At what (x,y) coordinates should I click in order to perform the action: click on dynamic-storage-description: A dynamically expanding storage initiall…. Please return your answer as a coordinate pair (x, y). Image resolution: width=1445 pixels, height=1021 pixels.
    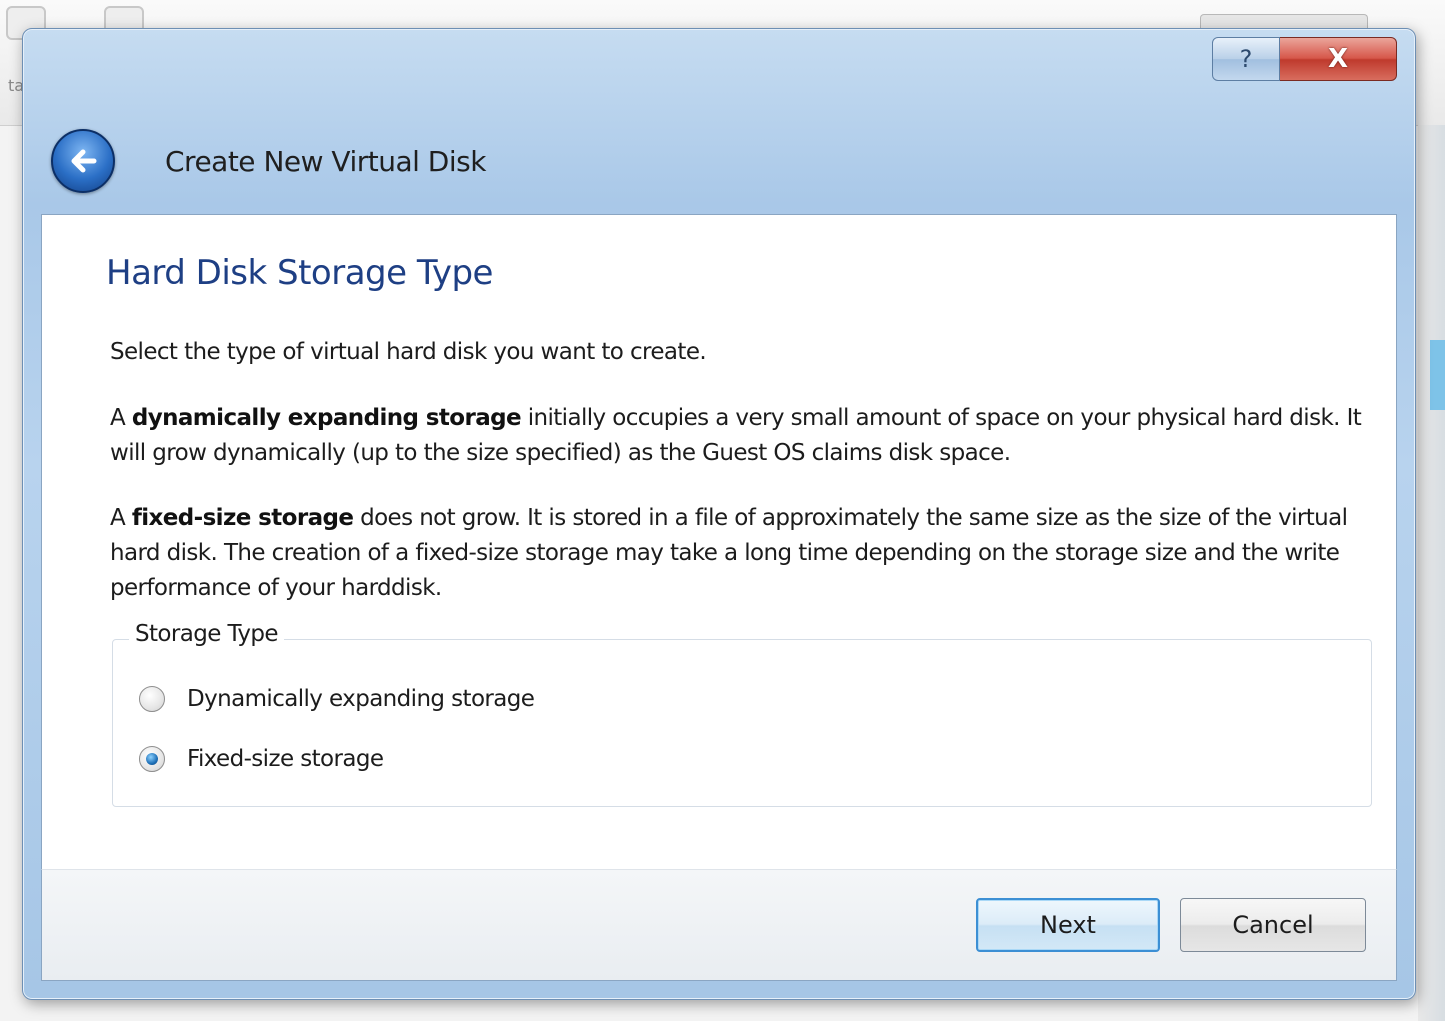
    Looking at the image, I should click on (740, 436).